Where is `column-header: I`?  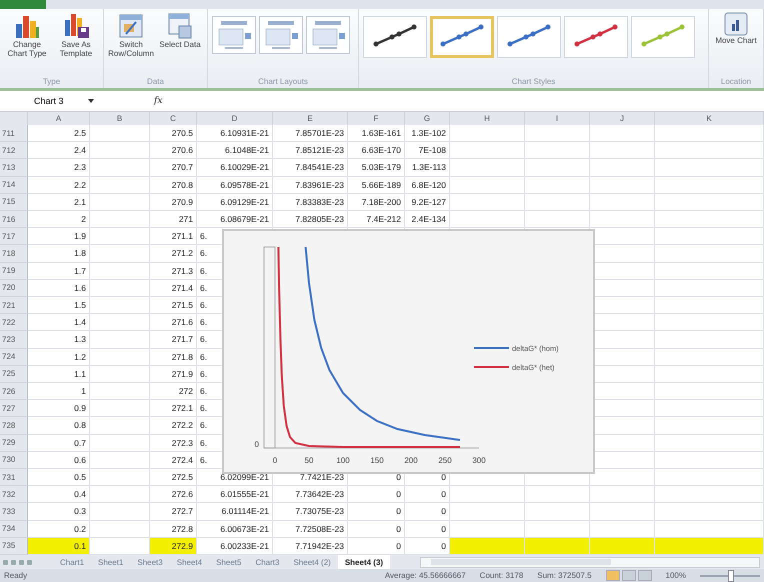
column-header: I is located at coordinates (557, 118).